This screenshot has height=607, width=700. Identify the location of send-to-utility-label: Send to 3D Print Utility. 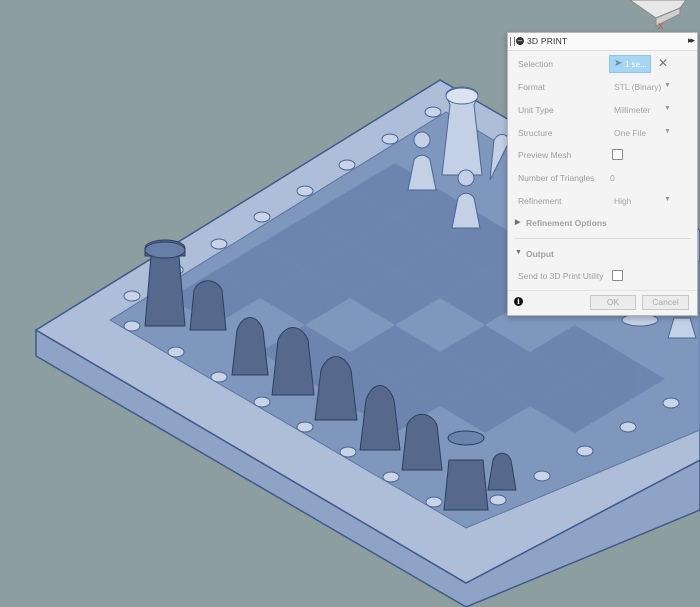
(561, 276).